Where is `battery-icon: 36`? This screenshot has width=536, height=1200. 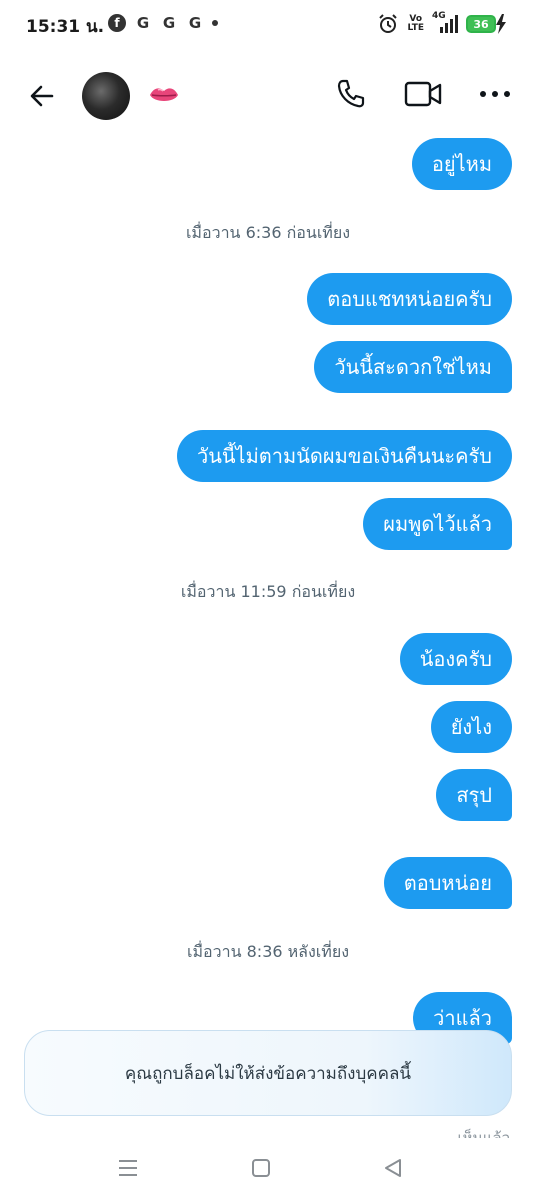 battery-icon: 36 is located at coordinates (481, 24).